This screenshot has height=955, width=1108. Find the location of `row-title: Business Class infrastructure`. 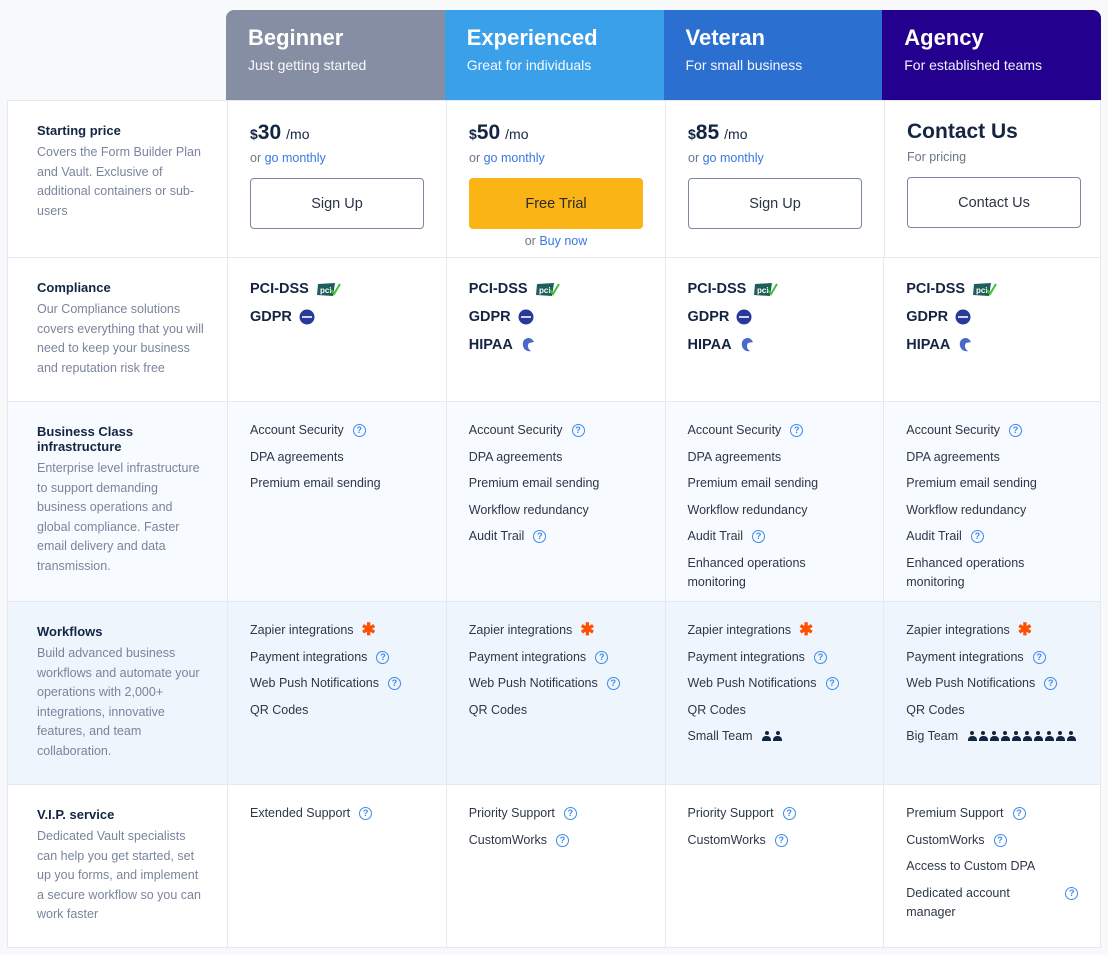

row-title: Business Class infrastructure is located at coordinates (85, 439).